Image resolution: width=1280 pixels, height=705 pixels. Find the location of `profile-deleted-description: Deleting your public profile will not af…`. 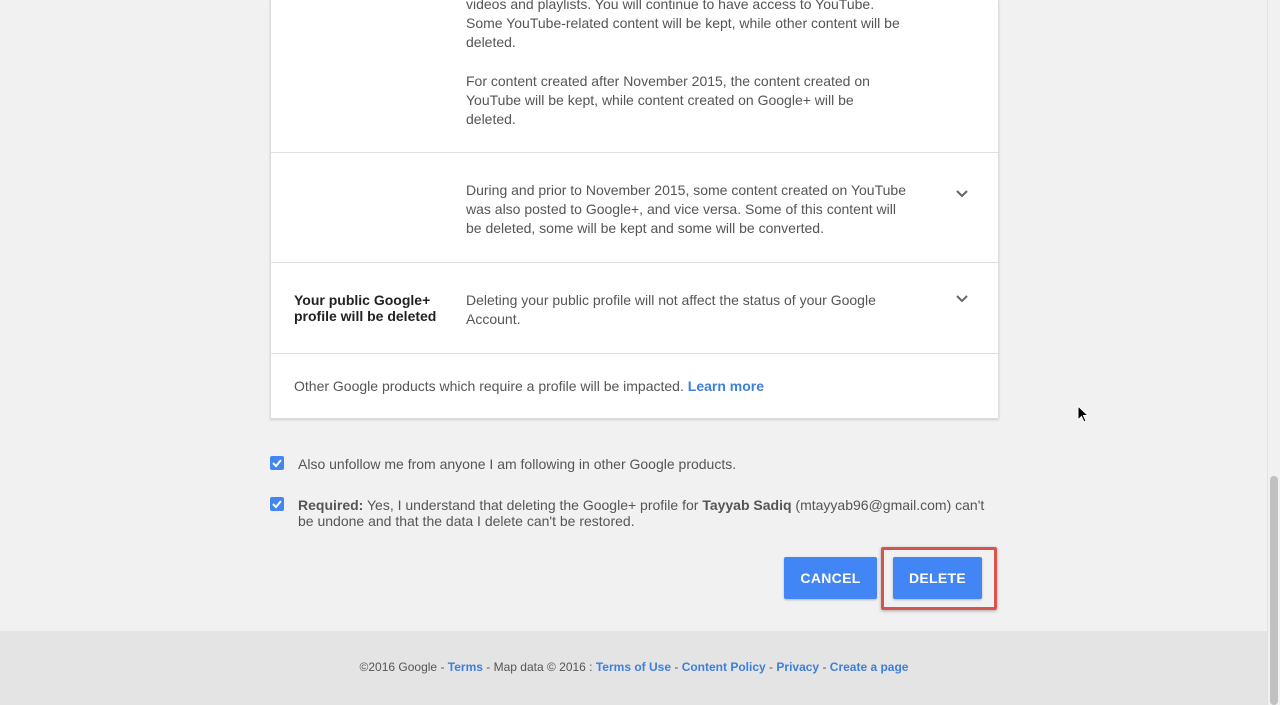

profile-deleted-description: Deleting your public profile will not af… is located at coordinates (671, 309).